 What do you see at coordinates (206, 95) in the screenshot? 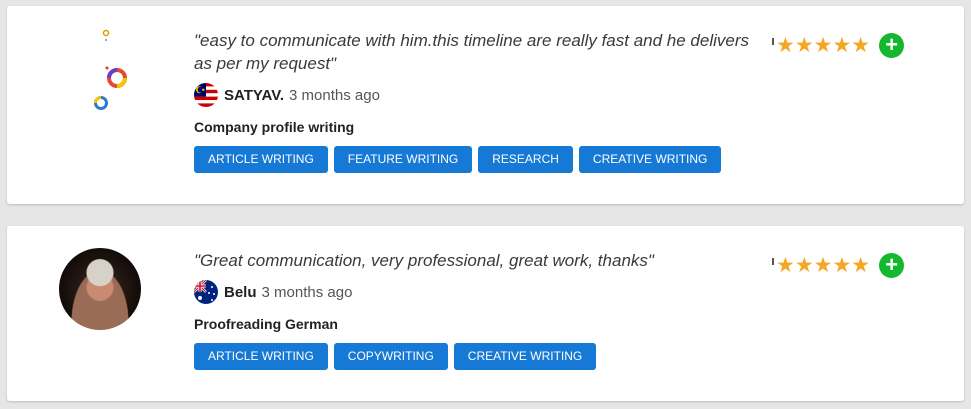
I see `malaysia-flag-icon` at bounding box center [206, 95].